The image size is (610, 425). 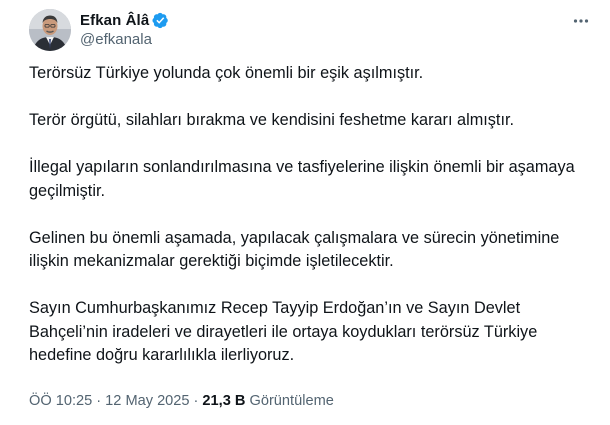 I want to click on tweet-time: ÖÖ 10:25, so click(x=60, y=401).